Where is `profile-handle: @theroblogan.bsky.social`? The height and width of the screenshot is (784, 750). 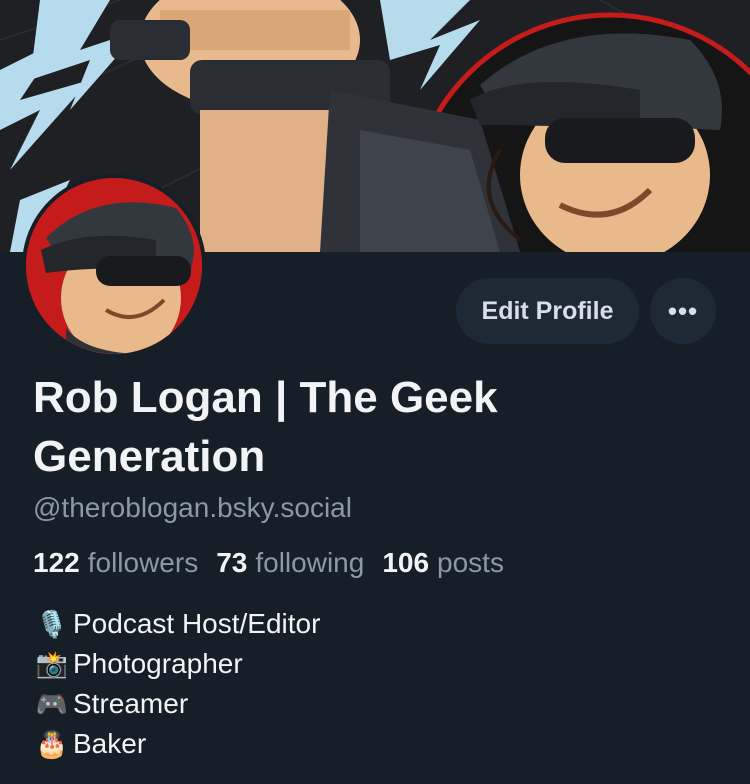
profile-handle: @theroblogan.bsky.social is located at coordinates (192, 507).